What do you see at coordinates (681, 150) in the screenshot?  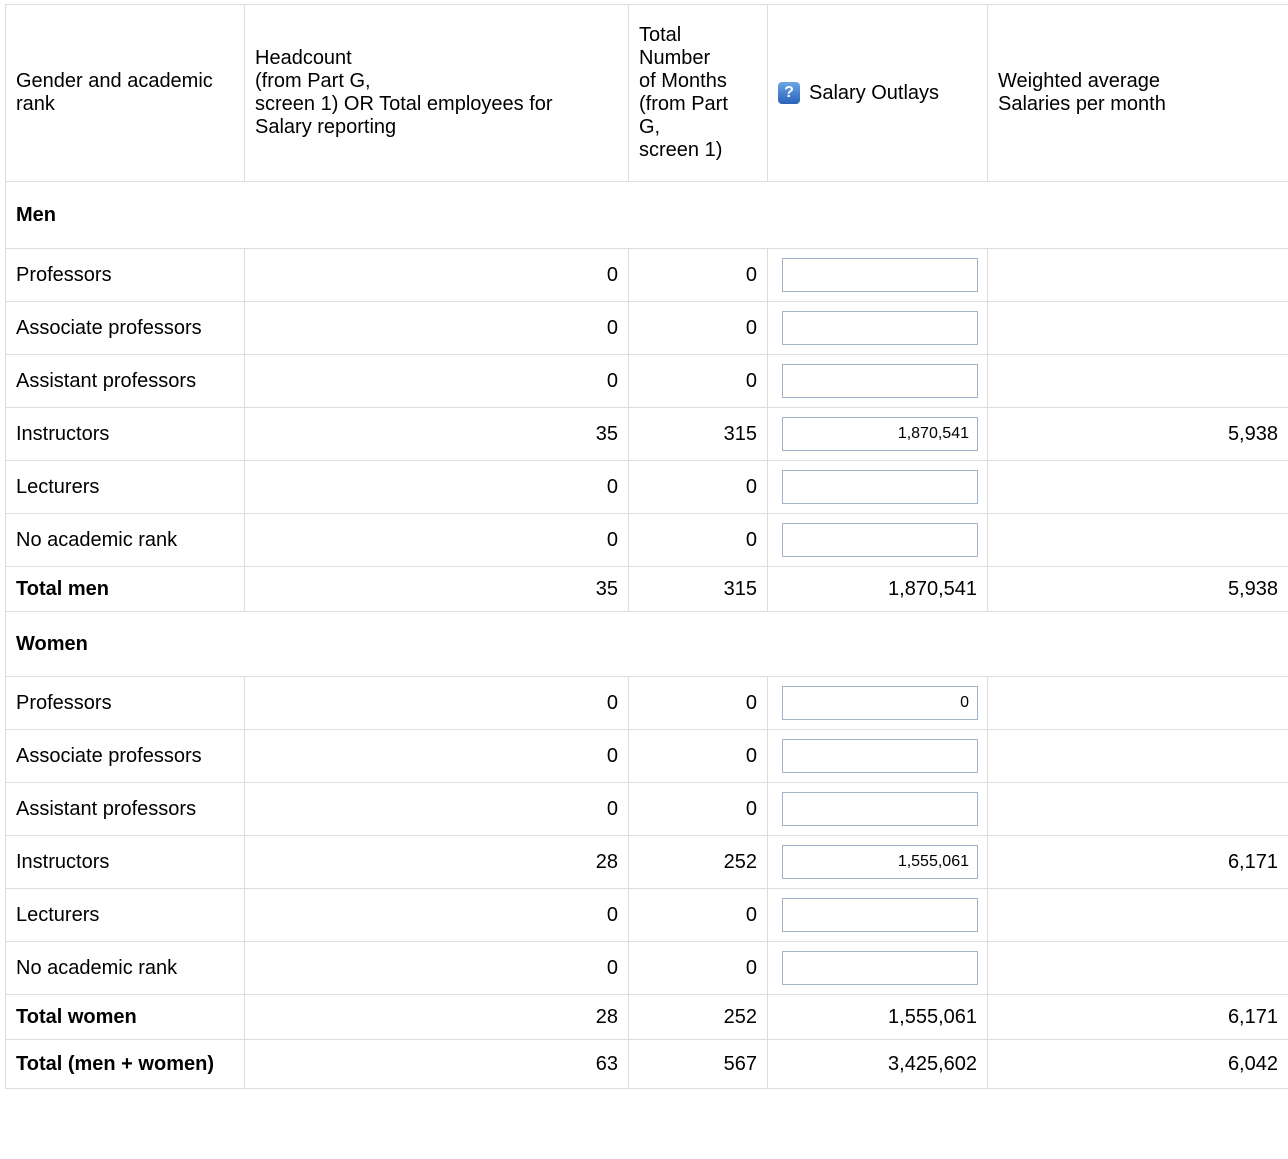 I see `header-months-line: screen 1)` at bounding box center [681, 150].